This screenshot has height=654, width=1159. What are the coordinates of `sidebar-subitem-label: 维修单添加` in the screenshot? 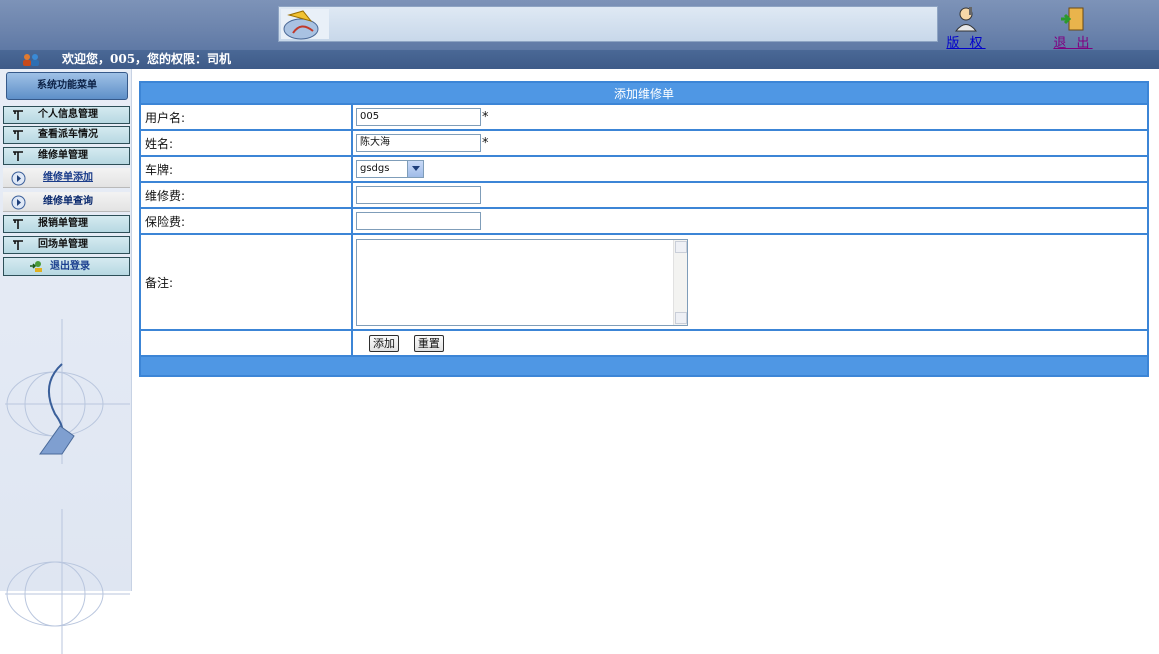 It's located at (68, 177).